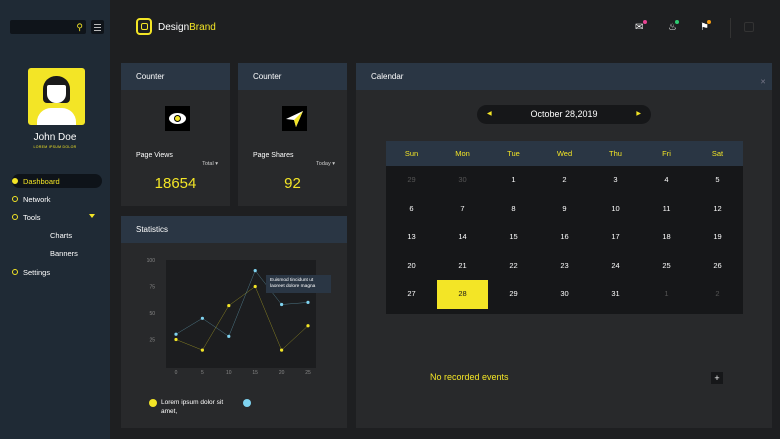 The width and height of the screenshot is (780, 439). What do you see at coordinates (411, 237) in the screenshot?
I see `calendar-day: 13` at bounding box center [411, 237].